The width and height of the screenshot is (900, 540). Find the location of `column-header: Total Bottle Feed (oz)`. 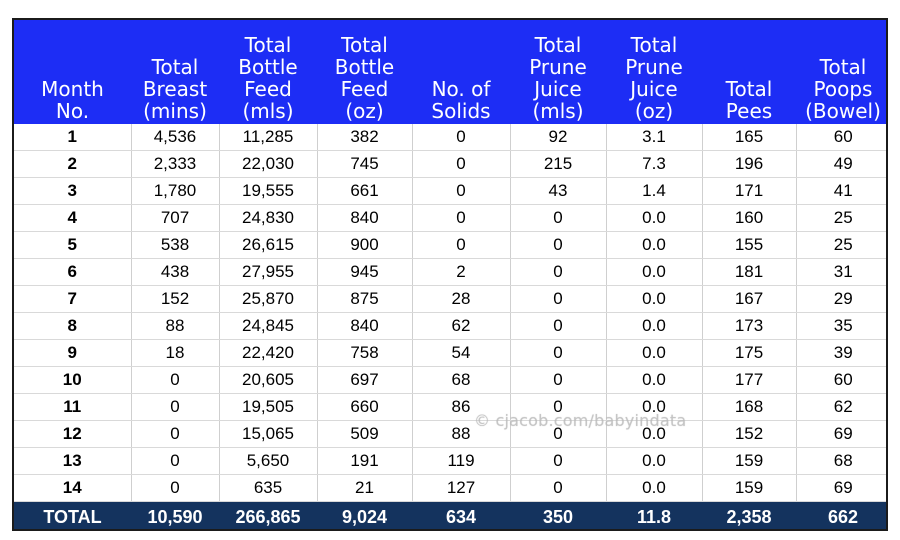

column-header: Total Bottle Feed (oz) is located at coordinates (364, 72).